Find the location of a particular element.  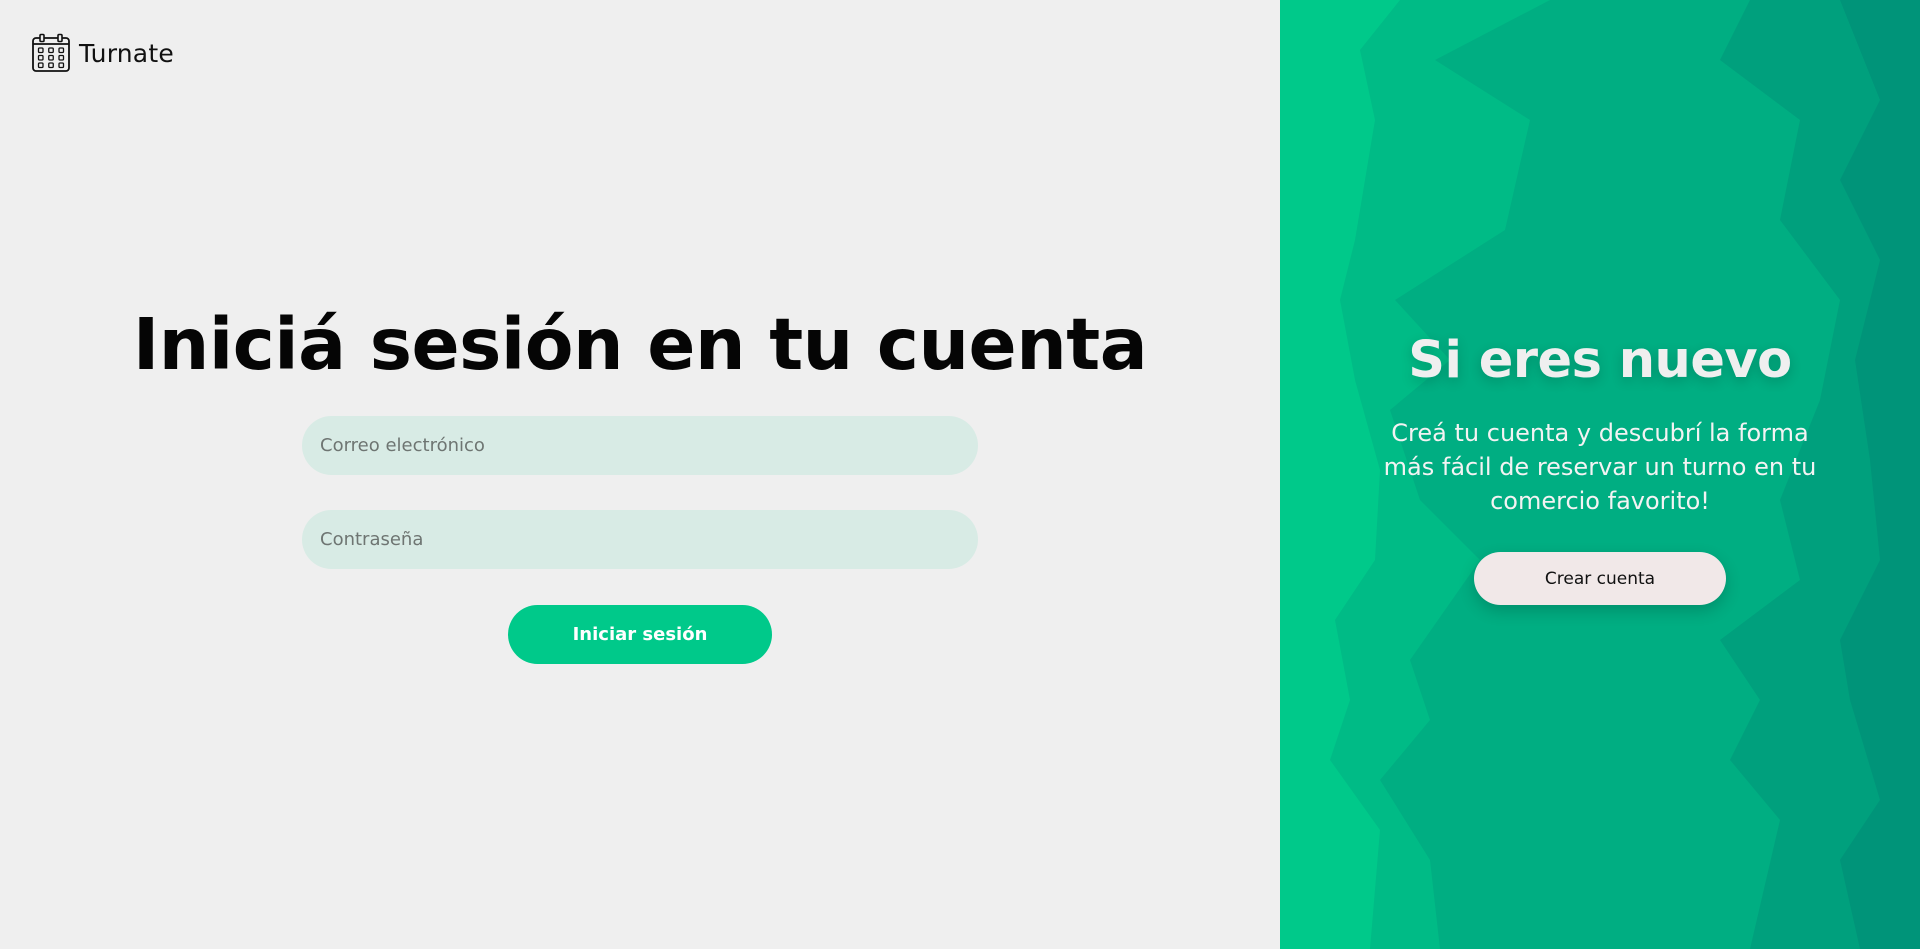

email-field is located at coordinates (640, 445).